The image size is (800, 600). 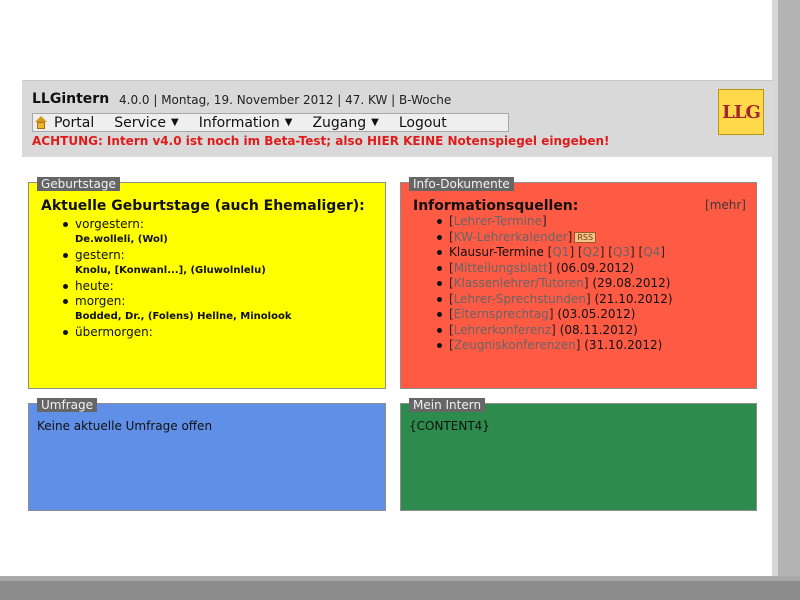 I want to click on link-q2: Q2, so click(x=591, y=252).